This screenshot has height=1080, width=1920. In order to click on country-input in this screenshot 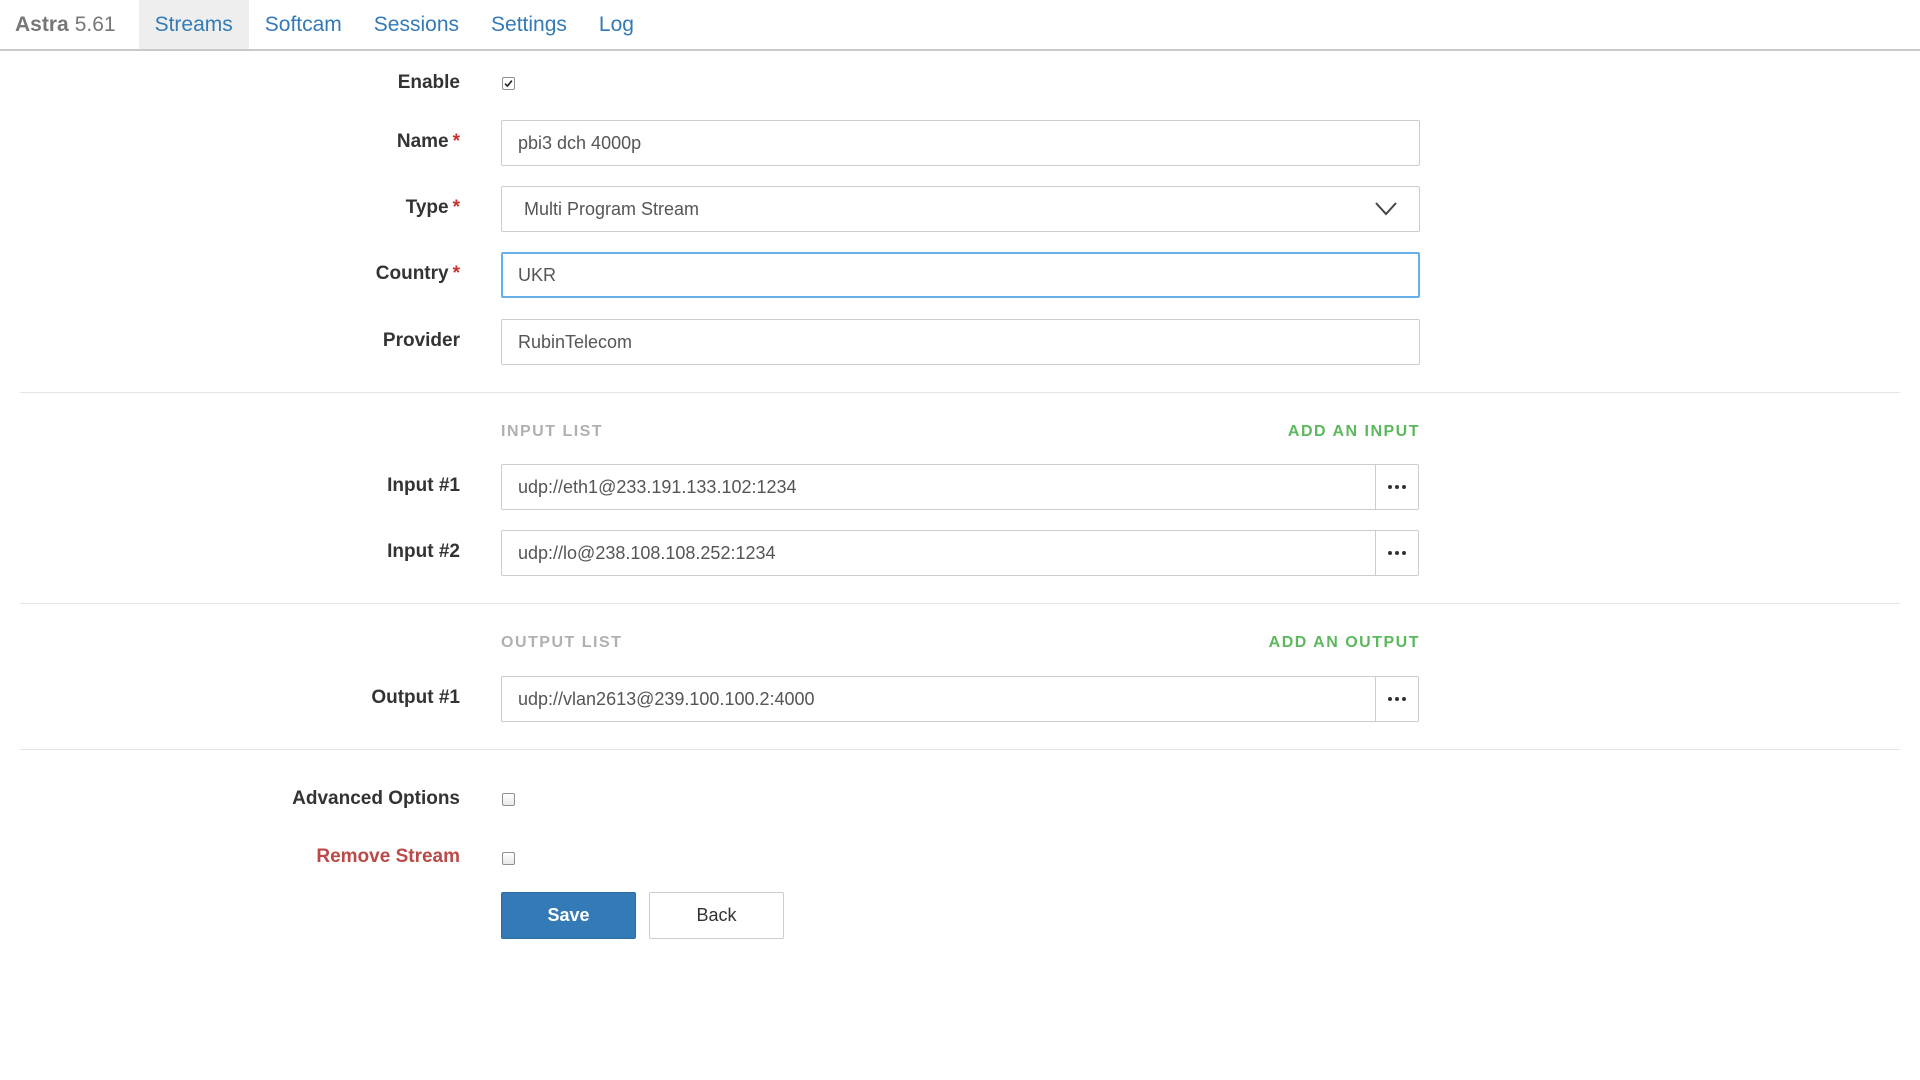, I will do `click(960, 275)`.